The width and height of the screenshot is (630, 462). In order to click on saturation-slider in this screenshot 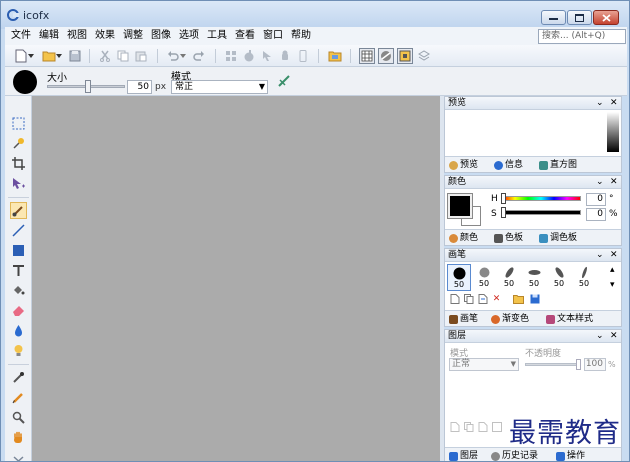, I will do `click(541, 212)`.